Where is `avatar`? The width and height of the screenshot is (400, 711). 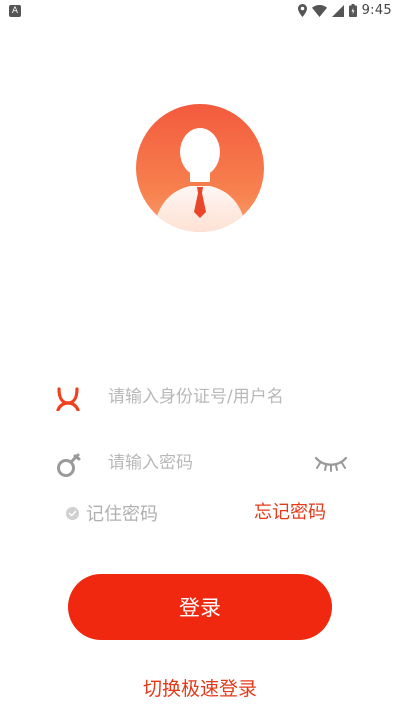 avatar is located at coordinates (200, 168).